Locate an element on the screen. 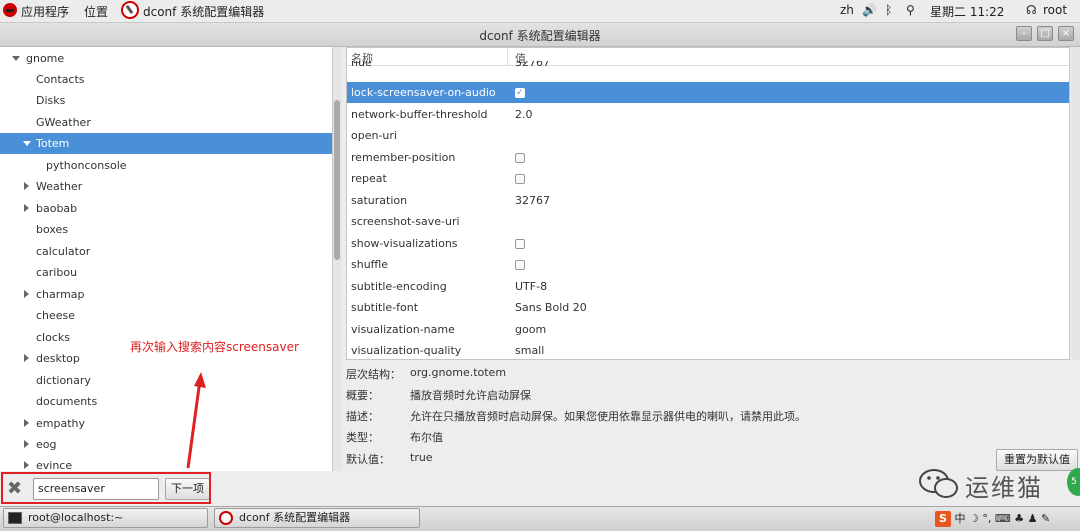 This screenshot has width=1080, height=531. taskbar-item-terminal: root@localhost:~ is located at coordinates (105, 518).